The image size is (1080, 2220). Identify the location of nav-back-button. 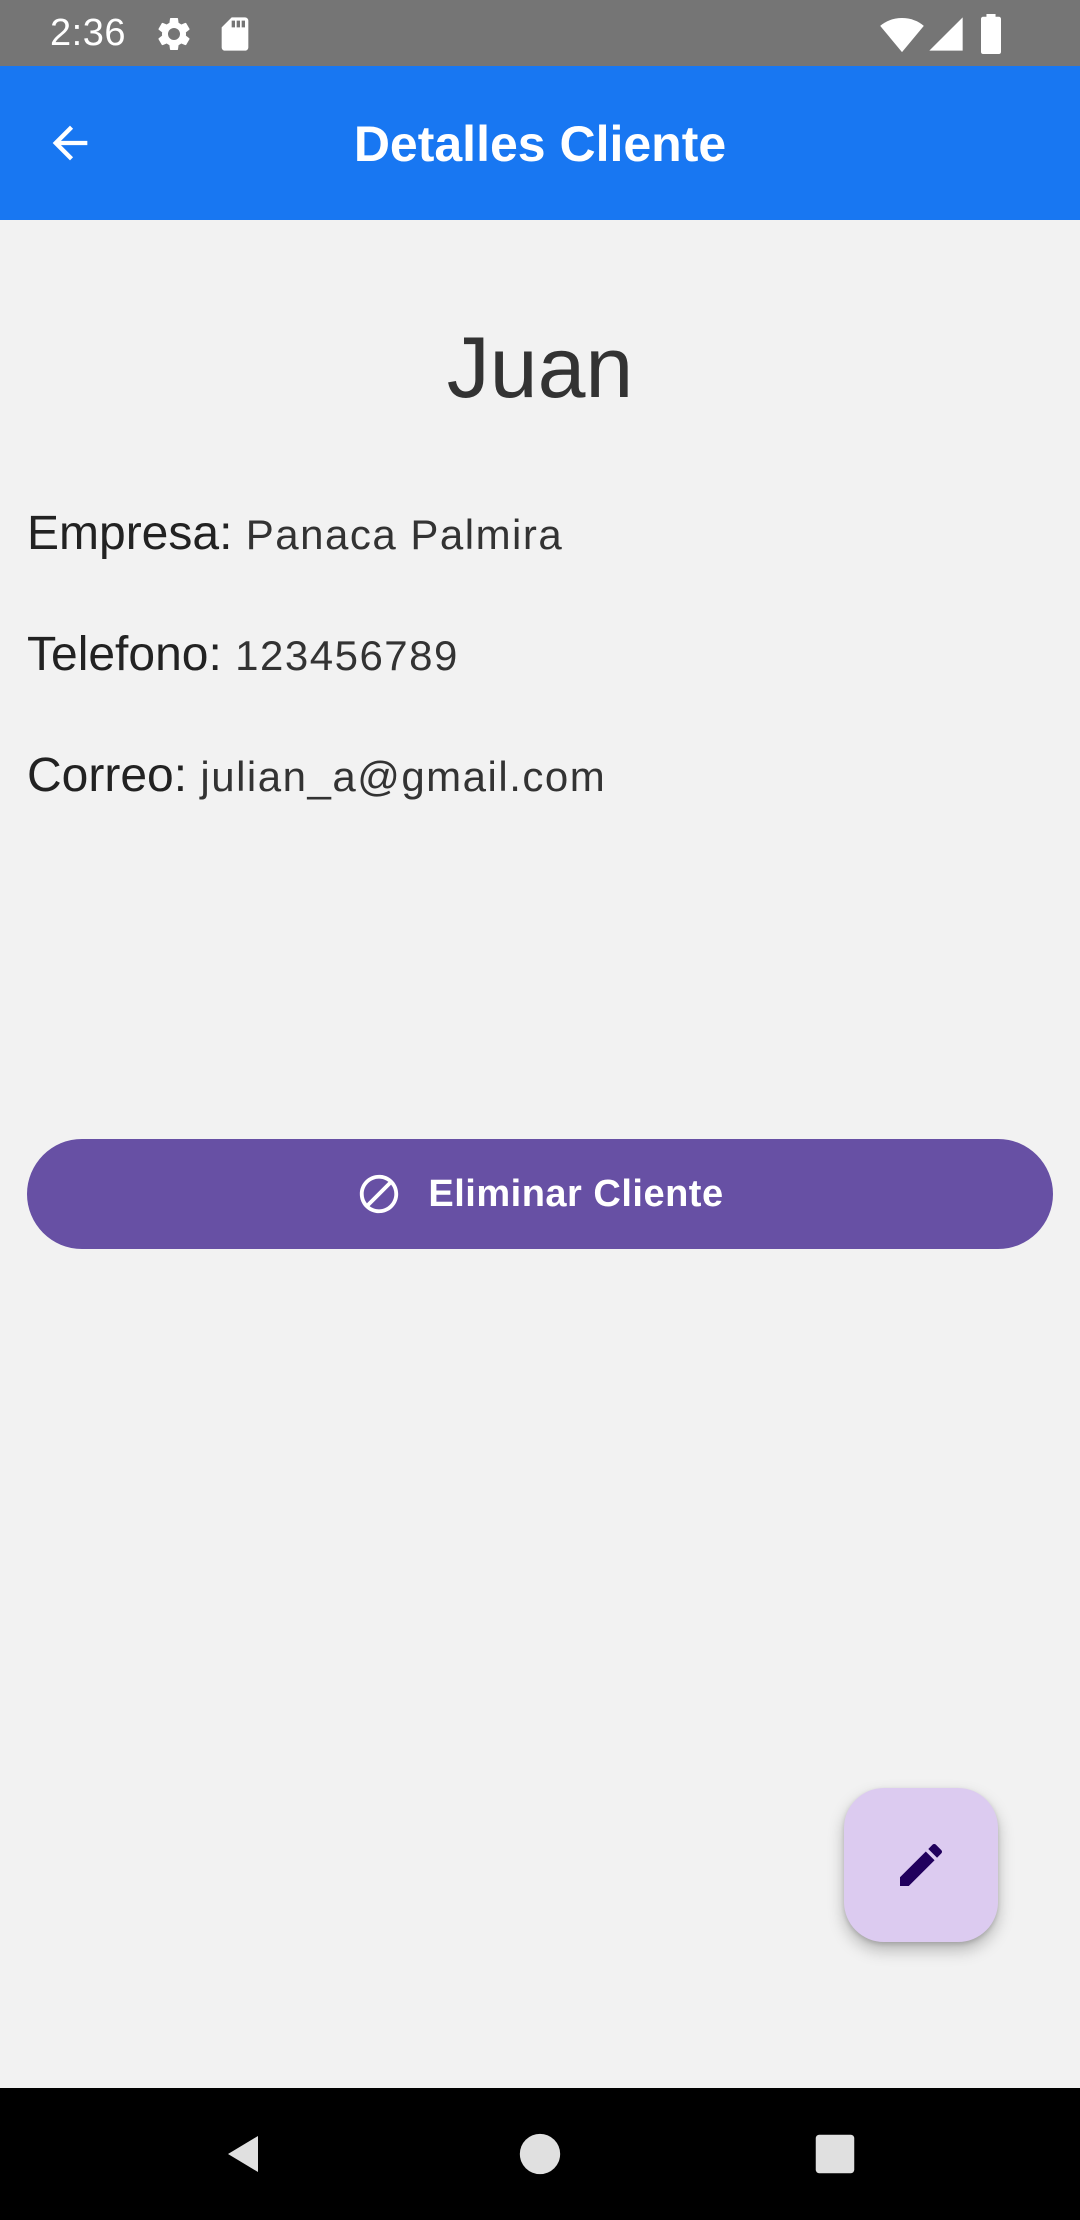
(244, 2154).